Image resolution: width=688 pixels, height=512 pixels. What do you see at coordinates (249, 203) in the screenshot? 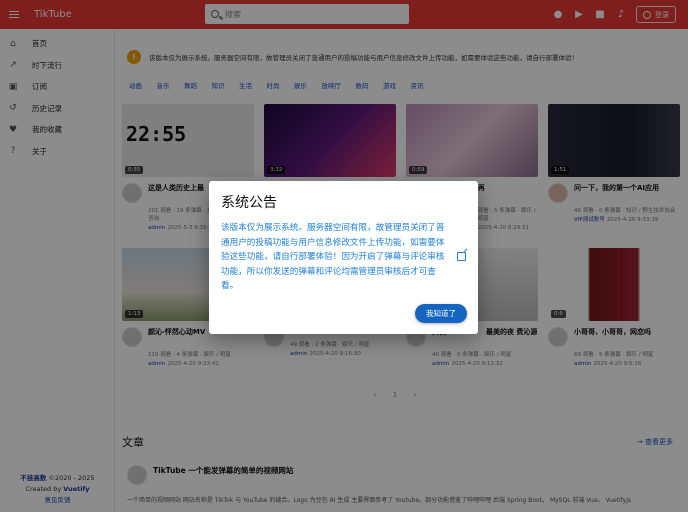
I see `dialog-title: 系统公告` at bounding box center [249, 203].